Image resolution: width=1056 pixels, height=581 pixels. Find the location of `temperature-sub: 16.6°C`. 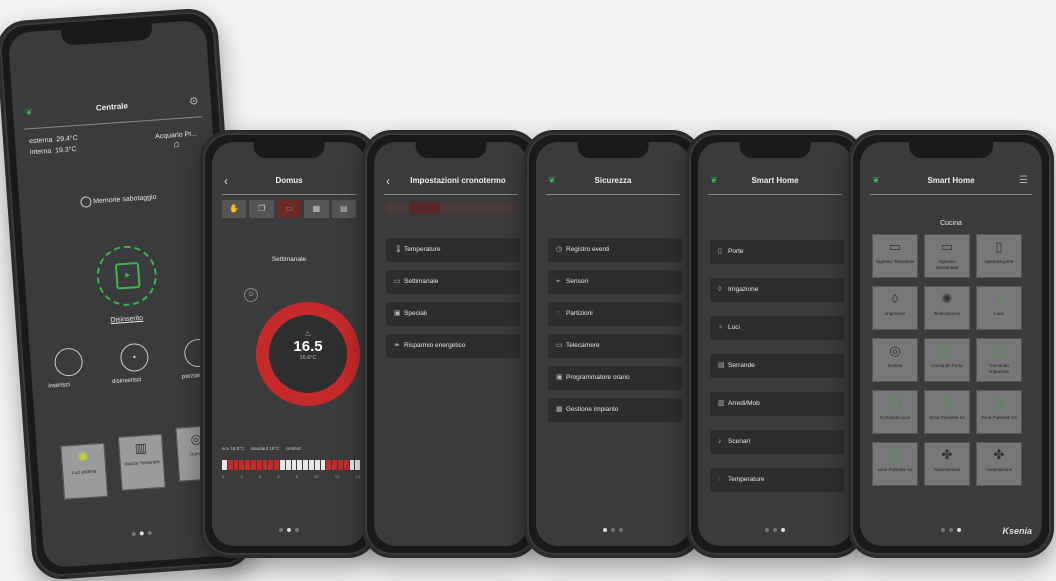

temperature-sub: 16.6°C is located at coordinates (308, 358).